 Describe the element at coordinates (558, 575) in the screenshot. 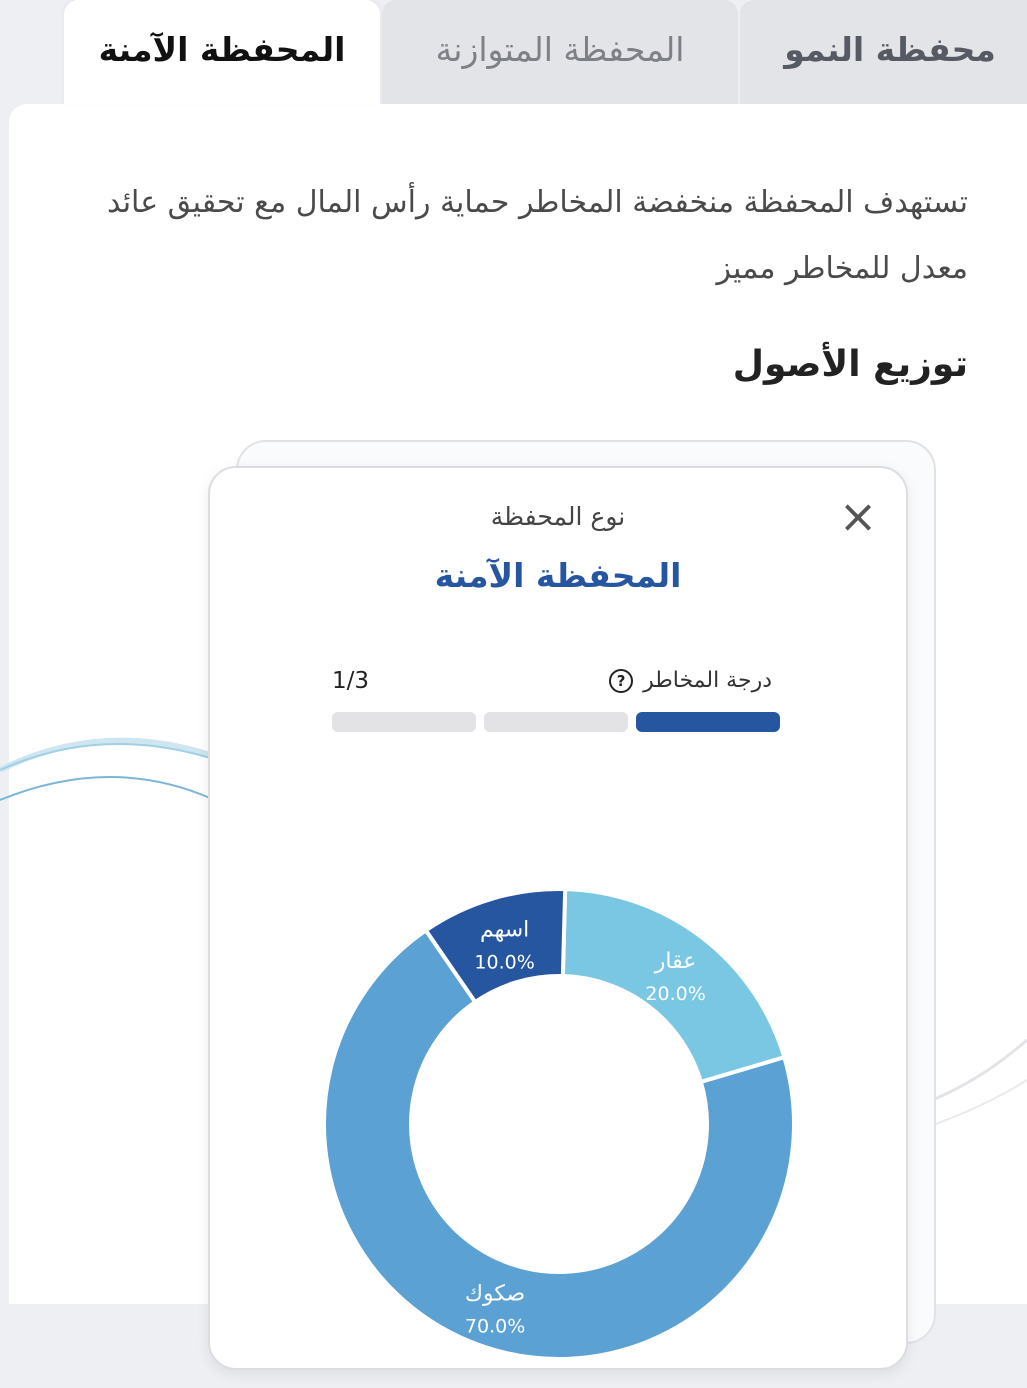

I see `portfolio-type-value: المحفظة الآمنة` at that location.